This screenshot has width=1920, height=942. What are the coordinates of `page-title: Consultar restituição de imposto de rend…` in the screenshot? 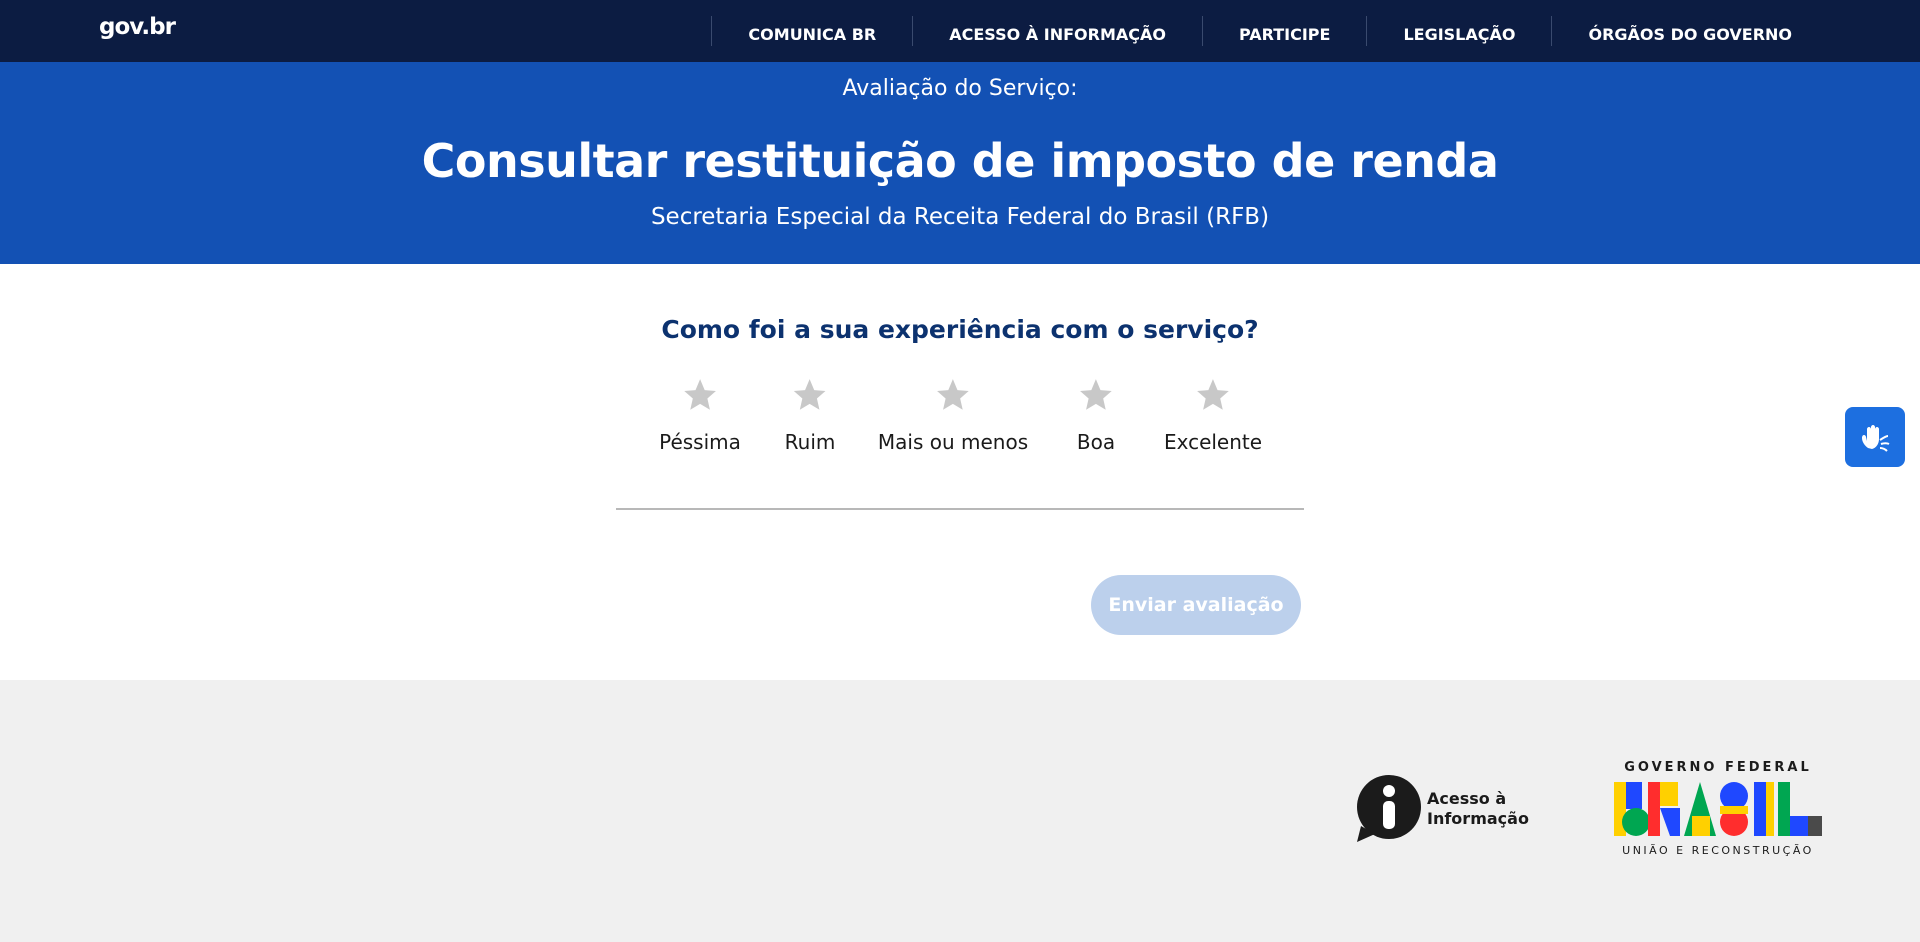 It's located at (960, 161).